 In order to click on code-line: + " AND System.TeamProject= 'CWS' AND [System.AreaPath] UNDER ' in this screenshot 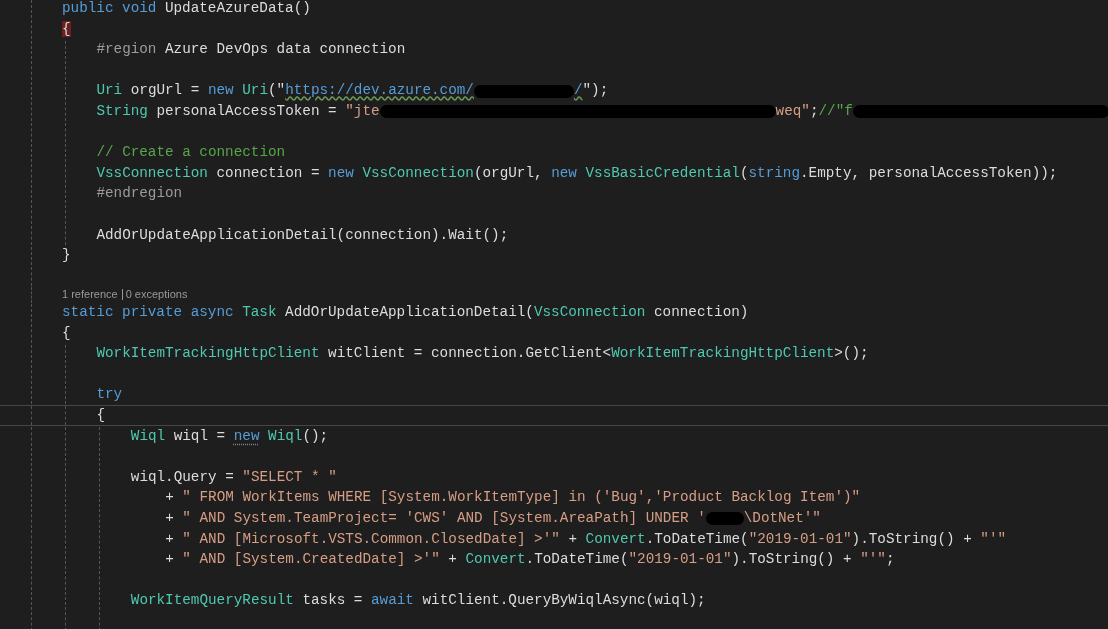, I will do `click(435, 518)`.